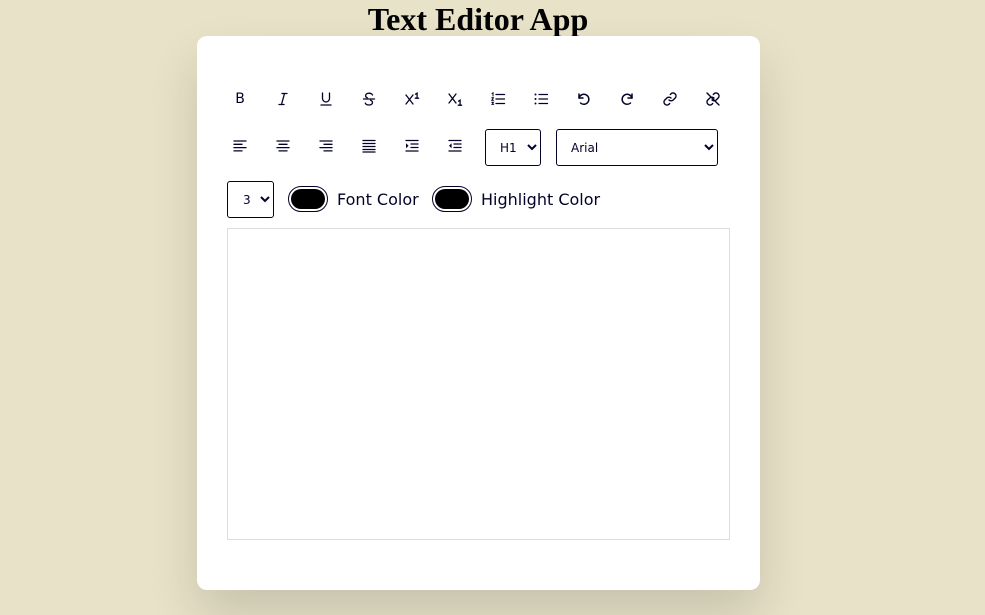  I want to click on undo-icon, so click(584, 99).